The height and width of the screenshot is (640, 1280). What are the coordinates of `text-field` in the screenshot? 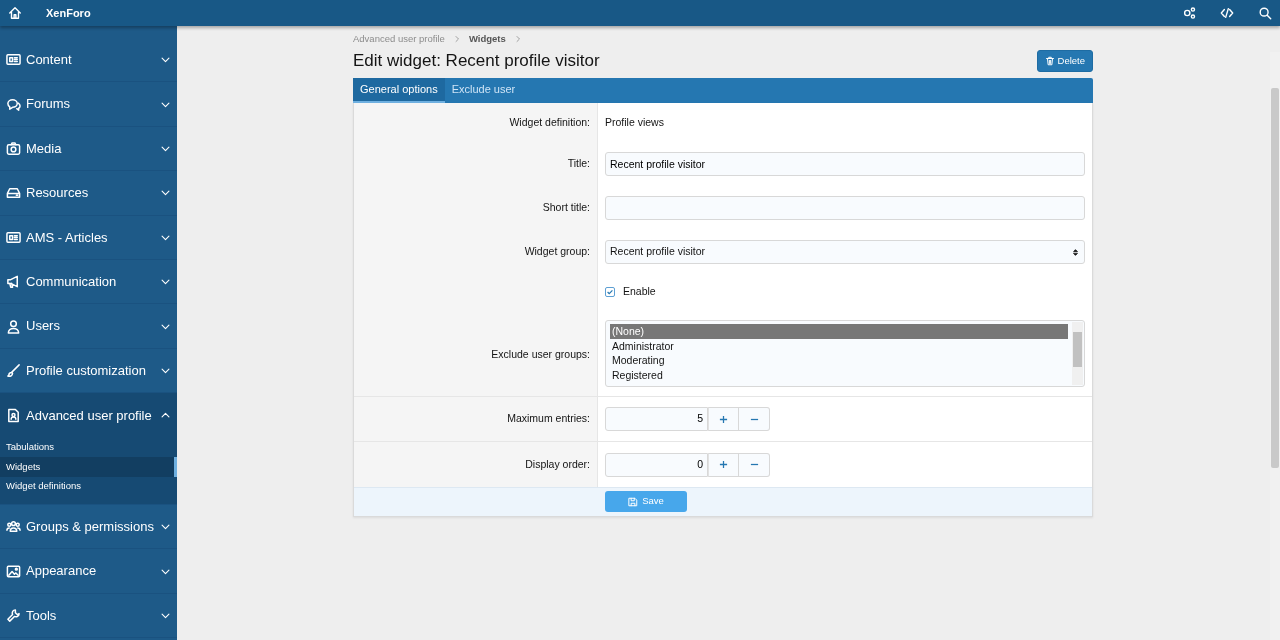 It's located at (845, 208).